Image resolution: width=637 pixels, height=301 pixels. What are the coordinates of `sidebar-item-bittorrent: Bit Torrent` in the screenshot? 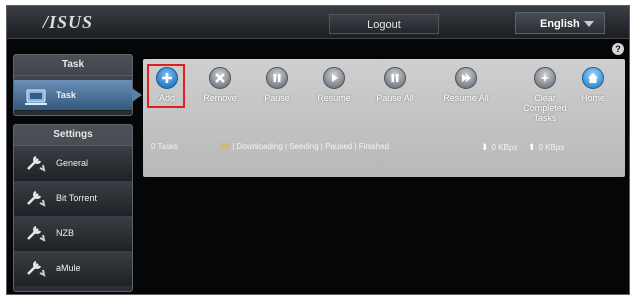 It's located at (73, 198).